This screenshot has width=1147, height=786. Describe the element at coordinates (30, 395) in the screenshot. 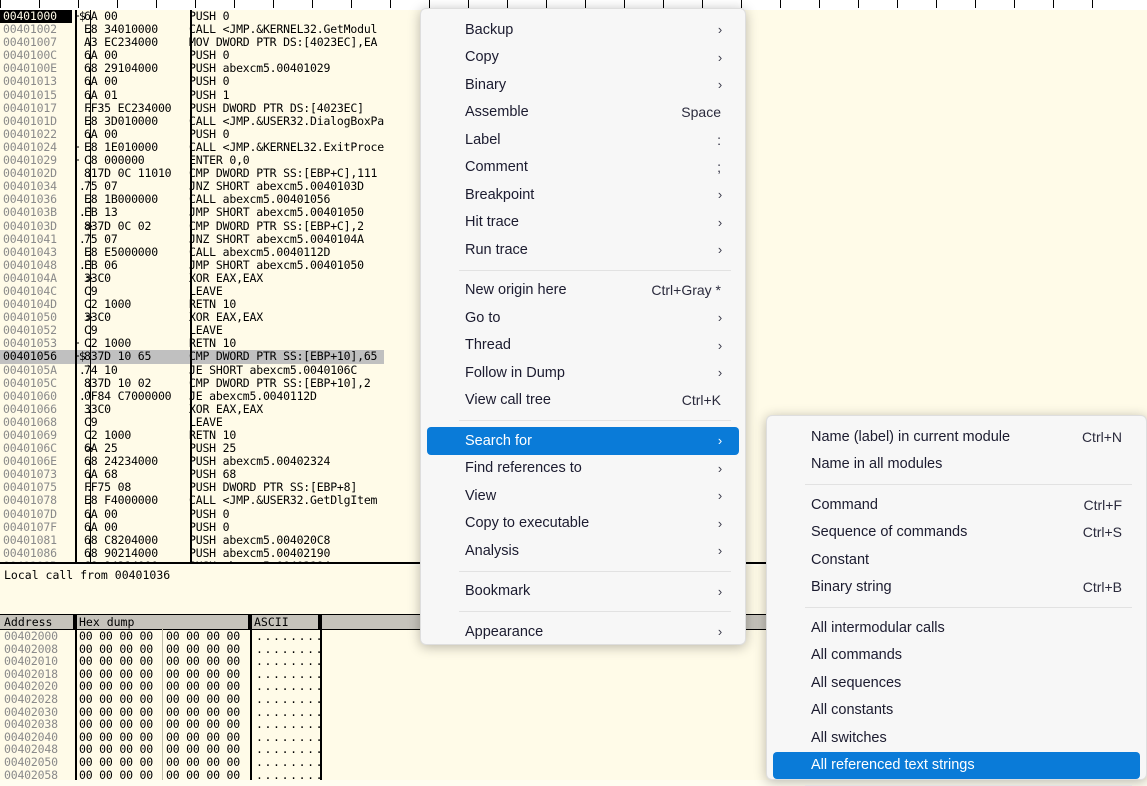

I see `disassembly-address: 00401060` at that location.